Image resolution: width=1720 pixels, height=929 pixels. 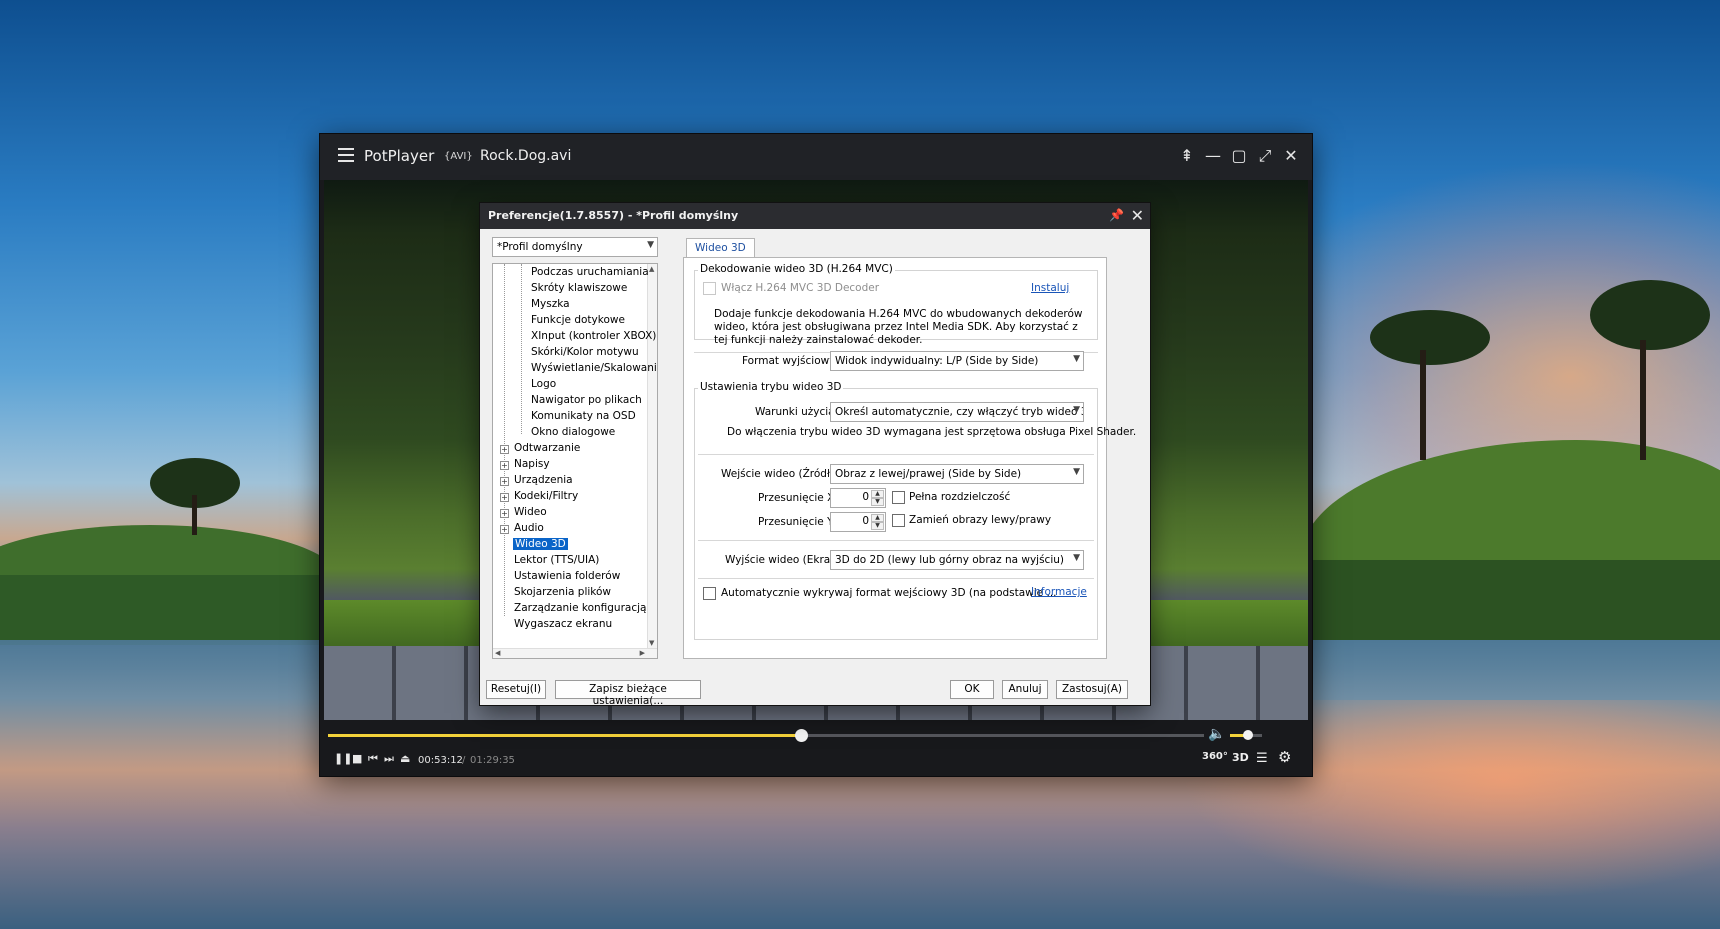 I want to click on offset-y-spinner: ▲ ▼, so click(x=858, y=522).